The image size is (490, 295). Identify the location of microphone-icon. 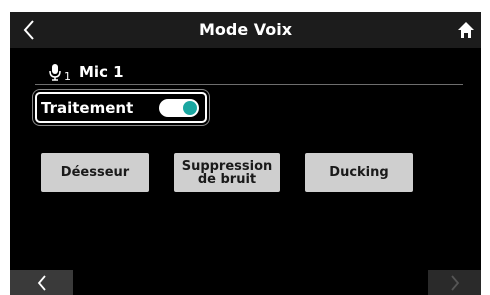
(55, 72).